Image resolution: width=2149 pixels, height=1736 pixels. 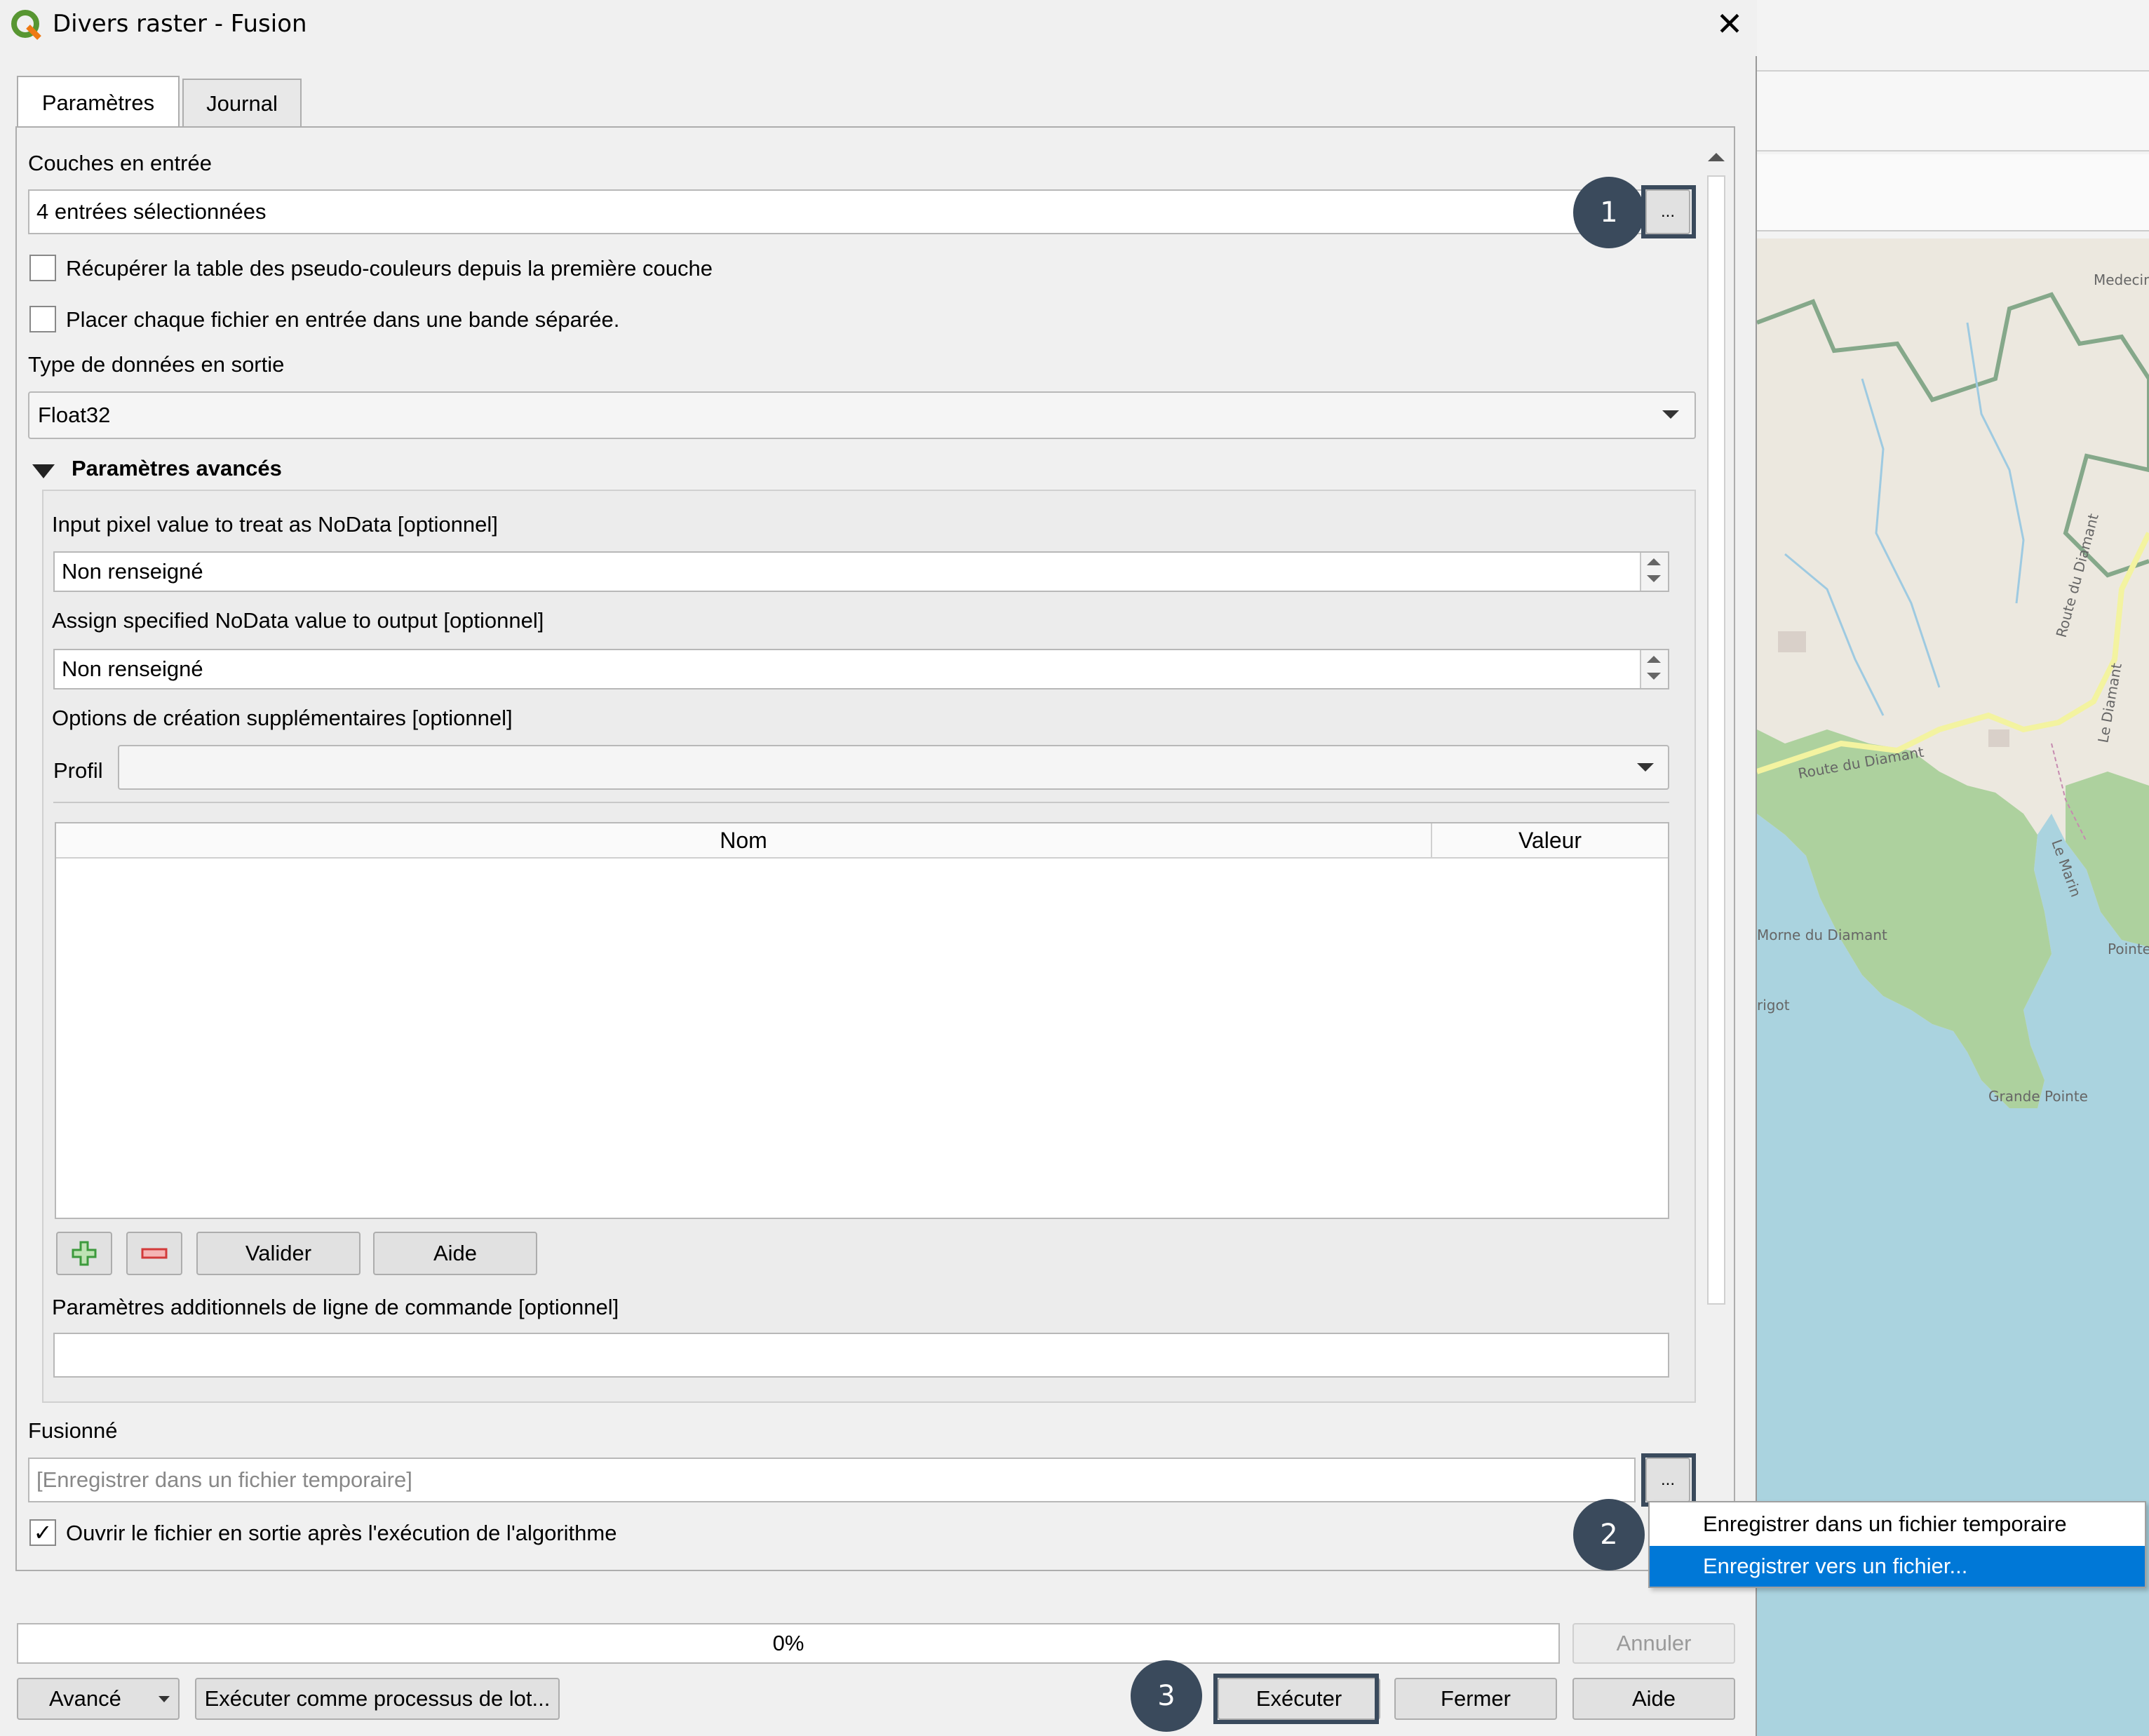 I want to click on input-nodata-spinbox: Non renseigné, so click(x=861, y=571).